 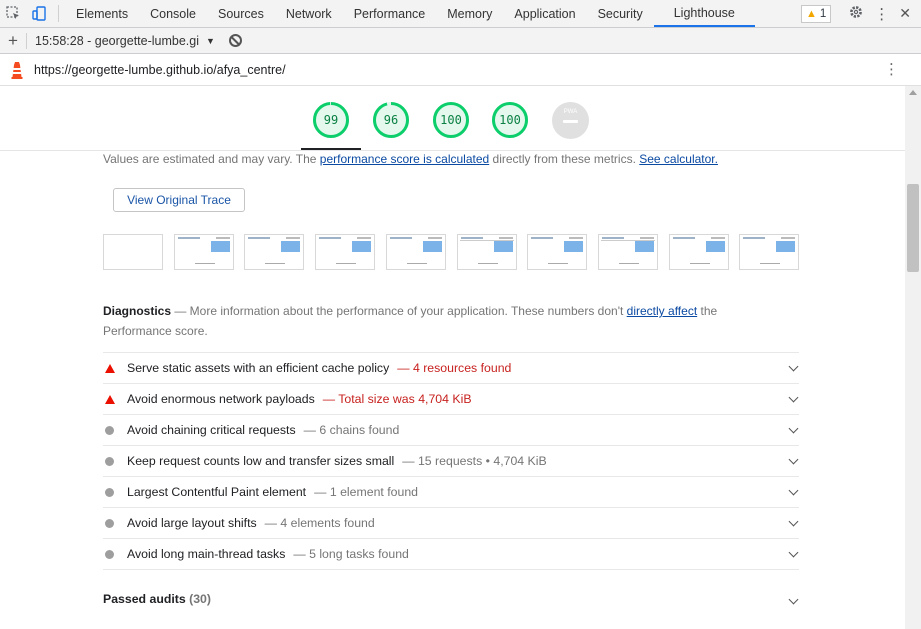 What do you see at coordinates (620, 13) in the screenshot?
I see `tab-security: Security` at bounding box center [620, 13].